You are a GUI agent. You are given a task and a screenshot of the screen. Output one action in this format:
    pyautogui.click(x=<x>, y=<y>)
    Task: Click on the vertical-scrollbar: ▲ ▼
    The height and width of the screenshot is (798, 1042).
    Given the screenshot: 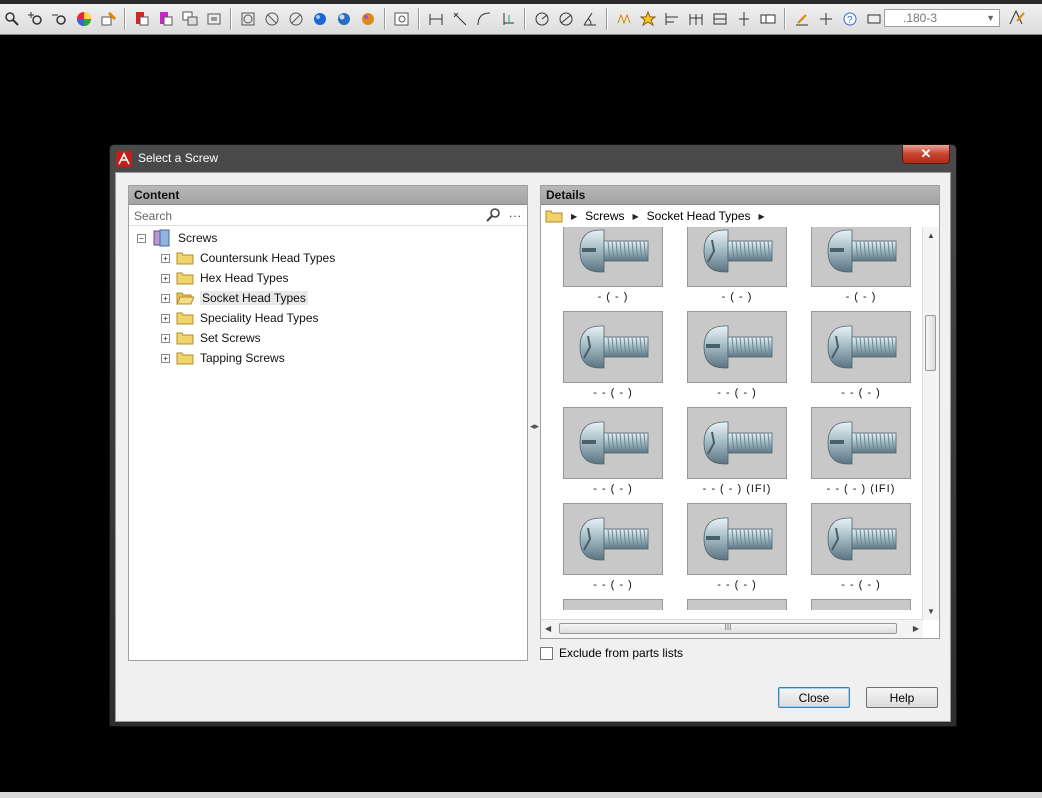 What is the action you would take?
    pyautogui.click(x=930, y=423)
    